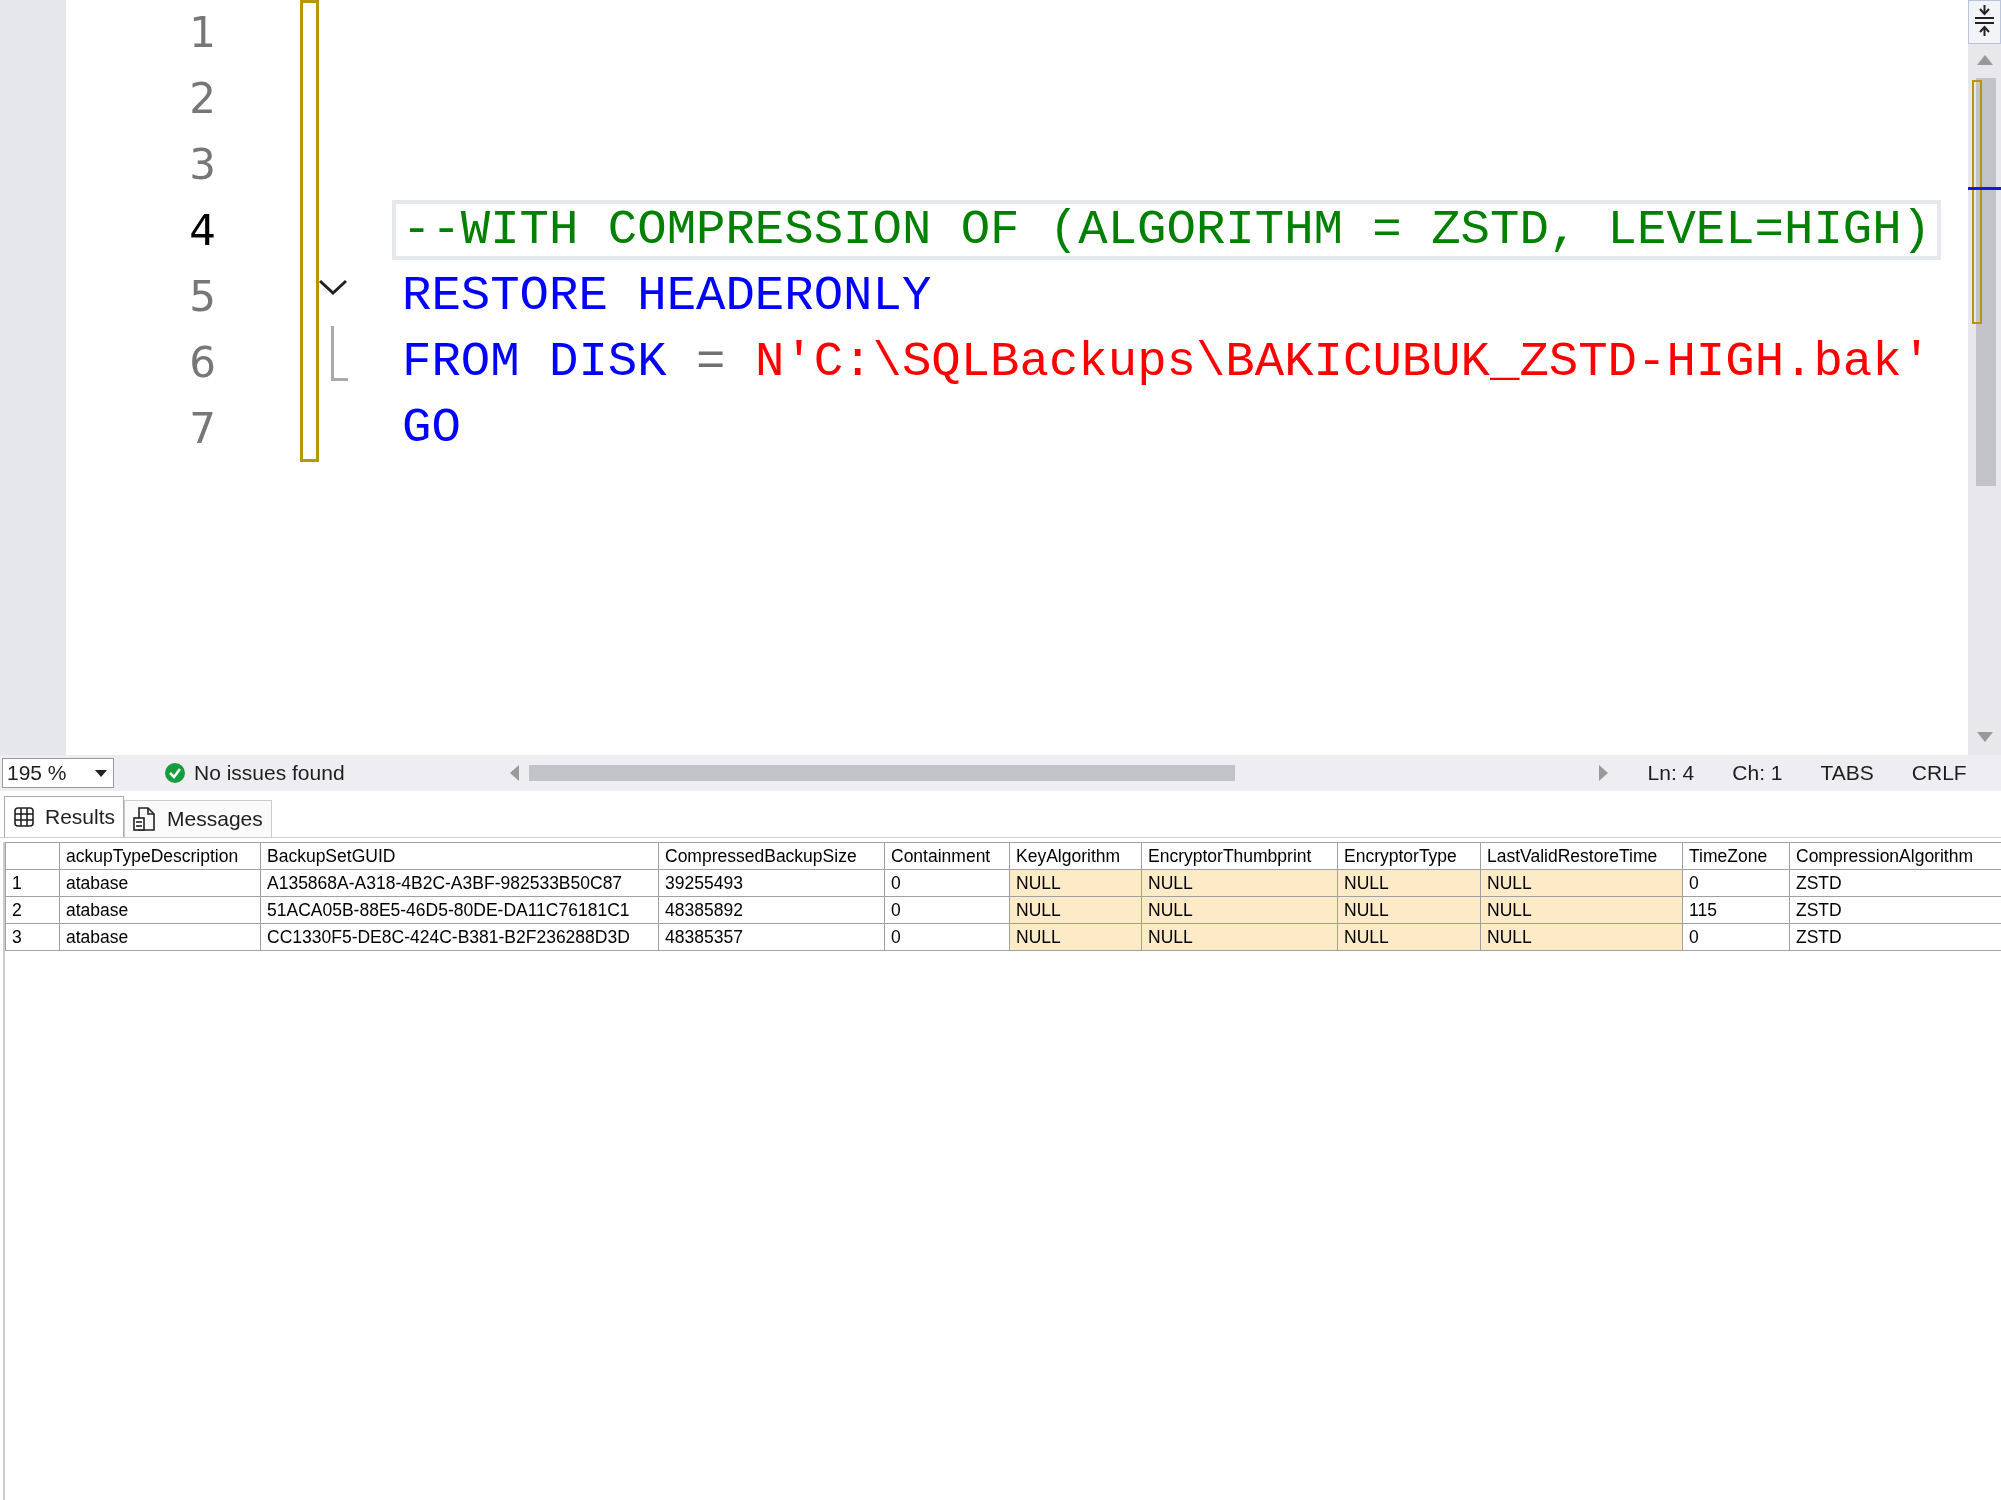  I want to click on line-indicator: Ln: 4, so click(1671, 773).